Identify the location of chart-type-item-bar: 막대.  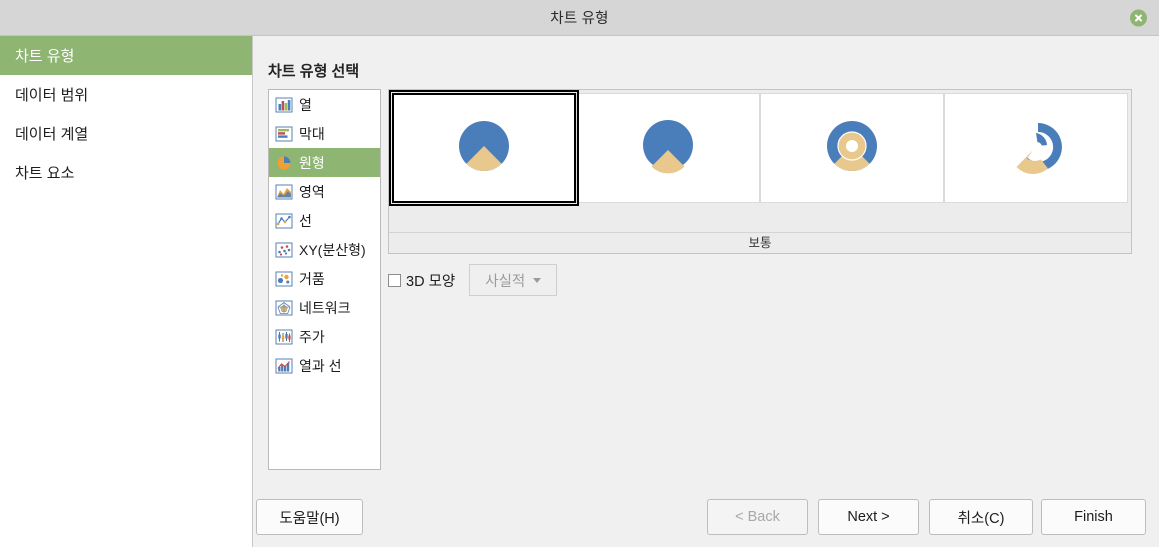
(324, 133).